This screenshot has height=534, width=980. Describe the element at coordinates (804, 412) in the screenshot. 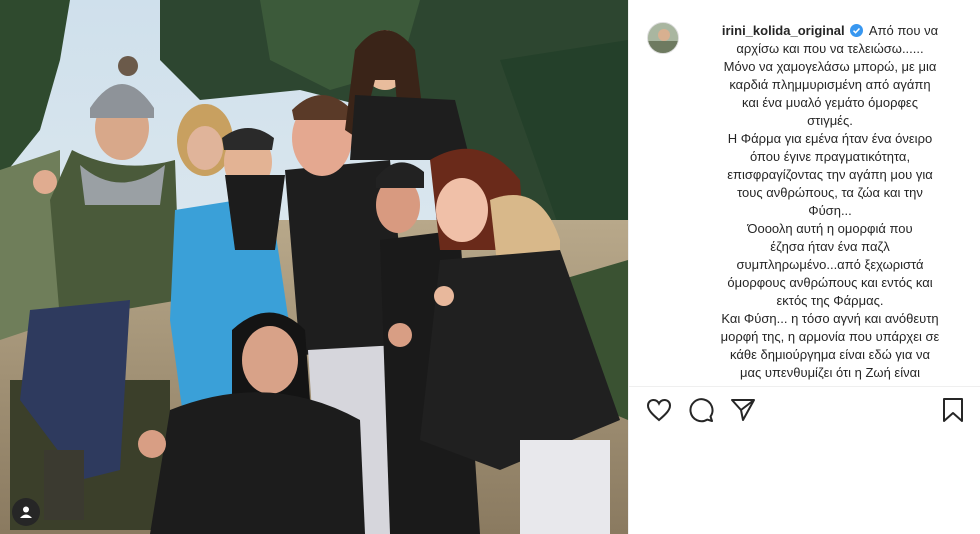

I see `action-bar` at that location.